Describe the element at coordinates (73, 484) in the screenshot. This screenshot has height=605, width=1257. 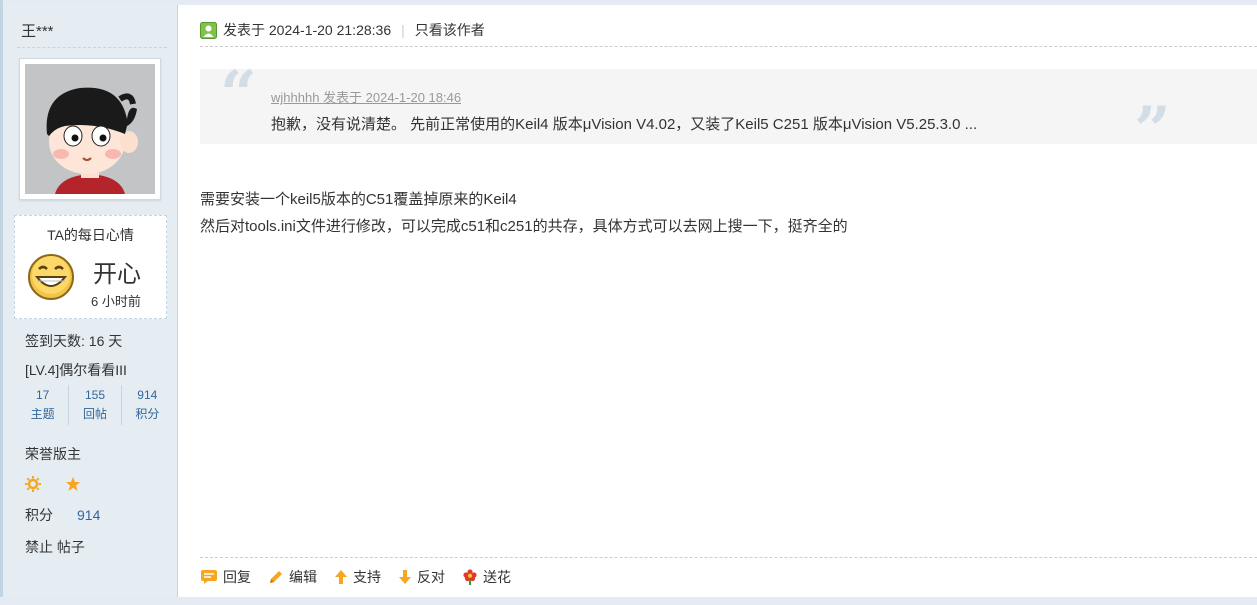
I see `star-icon` at that location.